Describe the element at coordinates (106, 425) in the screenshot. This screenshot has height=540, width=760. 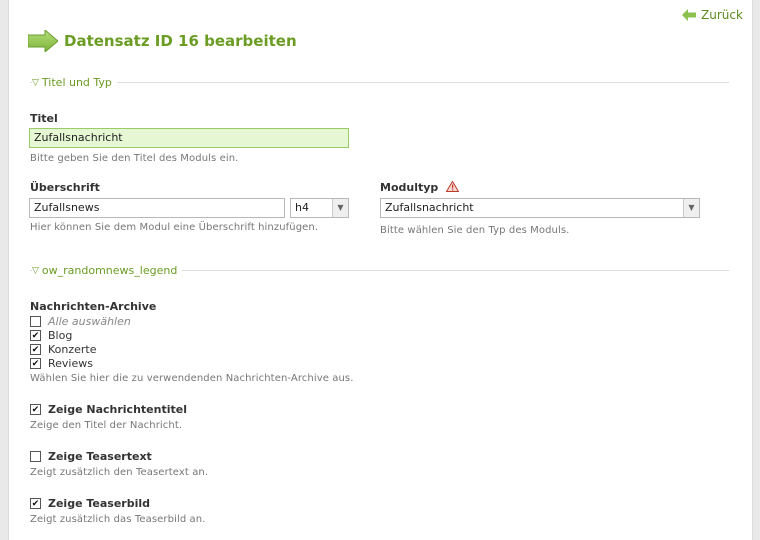
I see `option-help: Zeige den Titel der Nachricht.` at that location.